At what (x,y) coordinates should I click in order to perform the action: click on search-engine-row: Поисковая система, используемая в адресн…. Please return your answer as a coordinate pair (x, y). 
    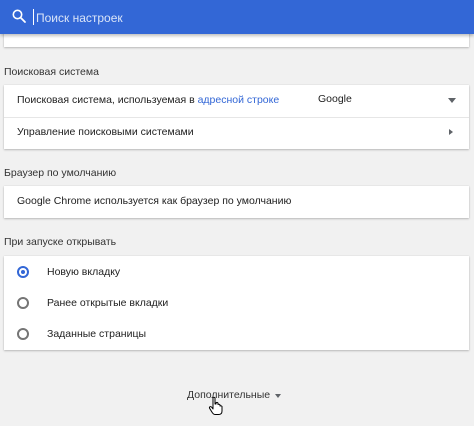
    Looking at the image, I should click on (236, 101).